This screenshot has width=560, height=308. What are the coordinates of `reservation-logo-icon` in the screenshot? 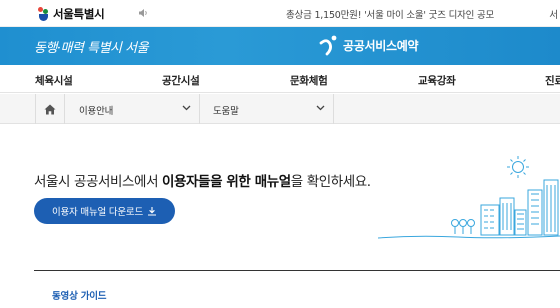 It's located at (328, 45).